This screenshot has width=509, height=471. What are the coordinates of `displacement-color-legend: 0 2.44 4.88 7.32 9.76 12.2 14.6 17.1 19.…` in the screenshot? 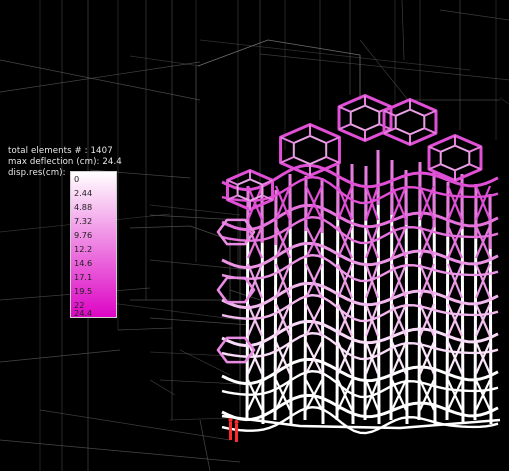 It's located at (93, 244).